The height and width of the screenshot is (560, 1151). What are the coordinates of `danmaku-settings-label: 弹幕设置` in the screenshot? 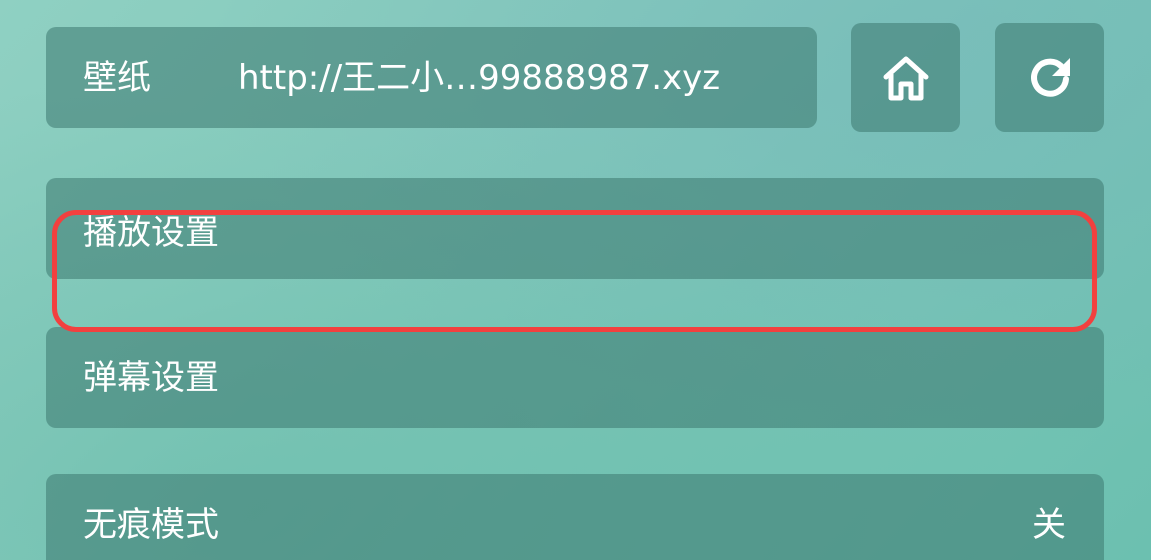 It's located at (151, 378).